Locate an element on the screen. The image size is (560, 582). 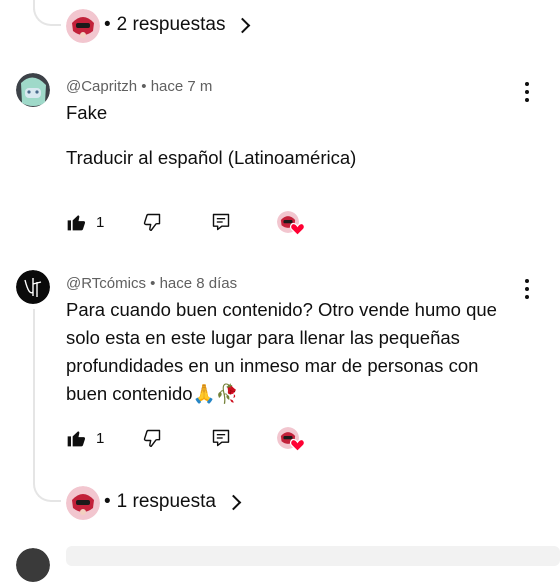
comment-time: hace 7 m is located at coordinates (181, 86).